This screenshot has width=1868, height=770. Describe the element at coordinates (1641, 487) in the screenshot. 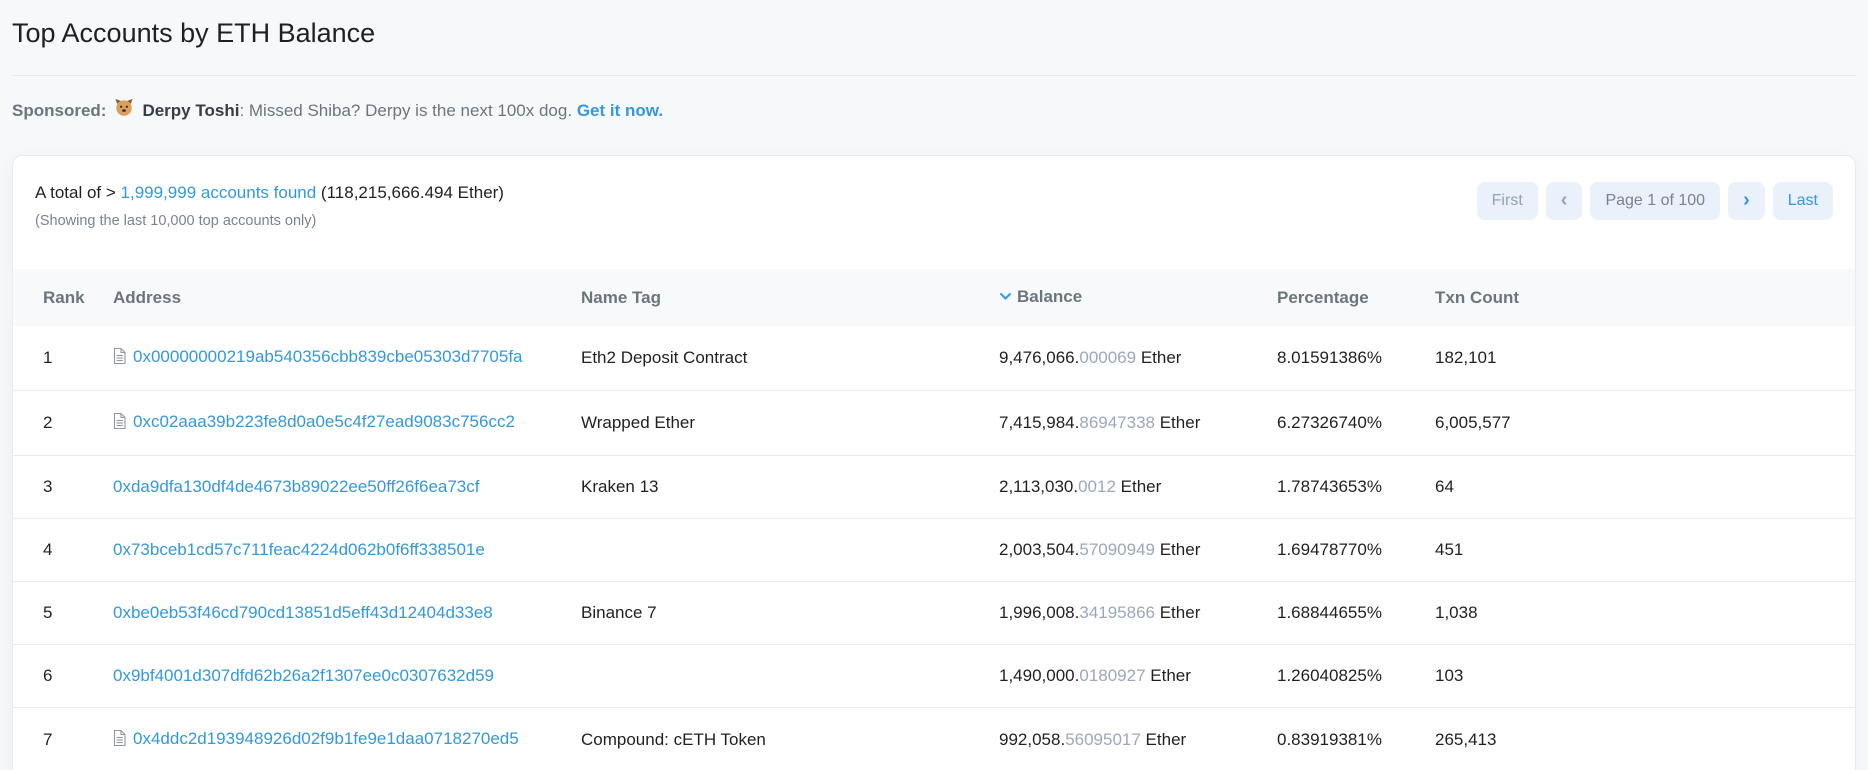

I see `txn-count-cell: 64` at that location.